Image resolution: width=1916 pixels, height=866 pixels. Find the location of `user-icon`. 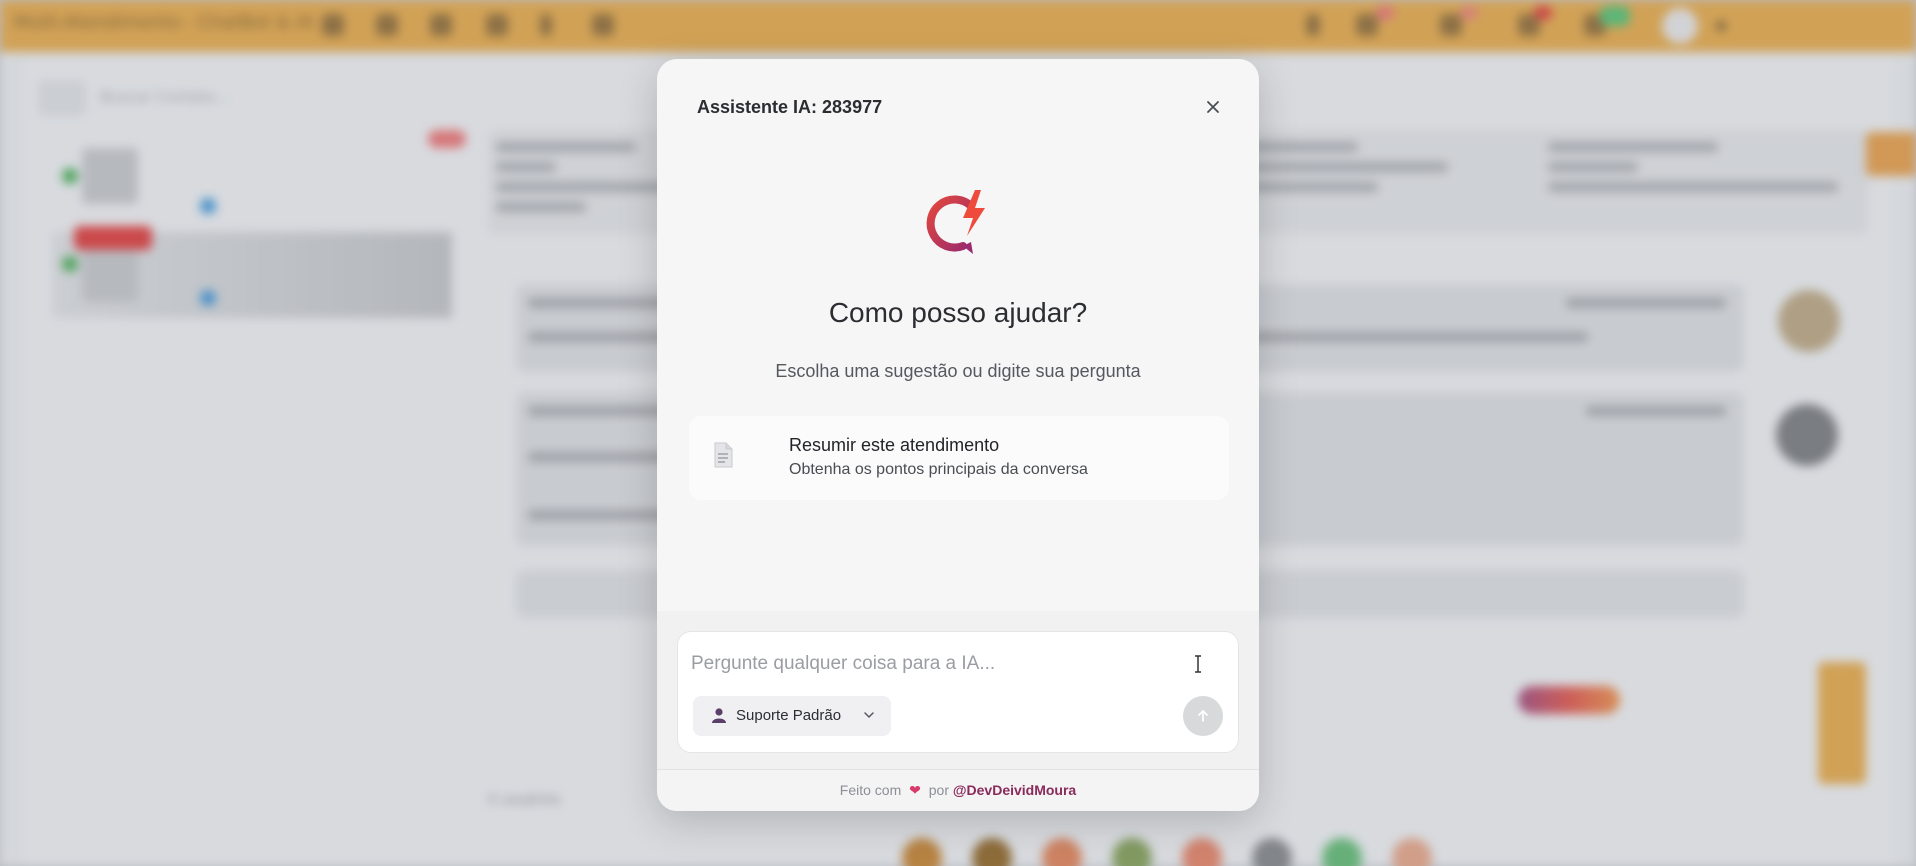

user-icon is located at coordinates (719, 715).